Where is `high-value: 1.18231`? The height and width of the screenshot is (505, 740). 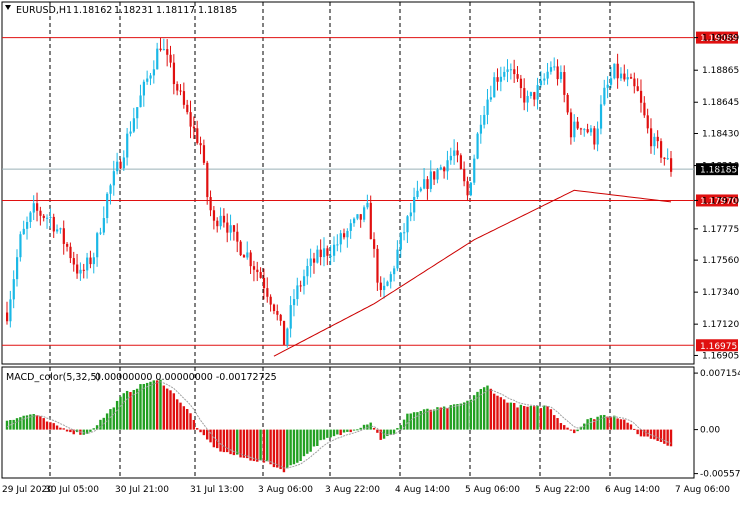 high-value: 1.18231 is located at coordinates (133, 10).